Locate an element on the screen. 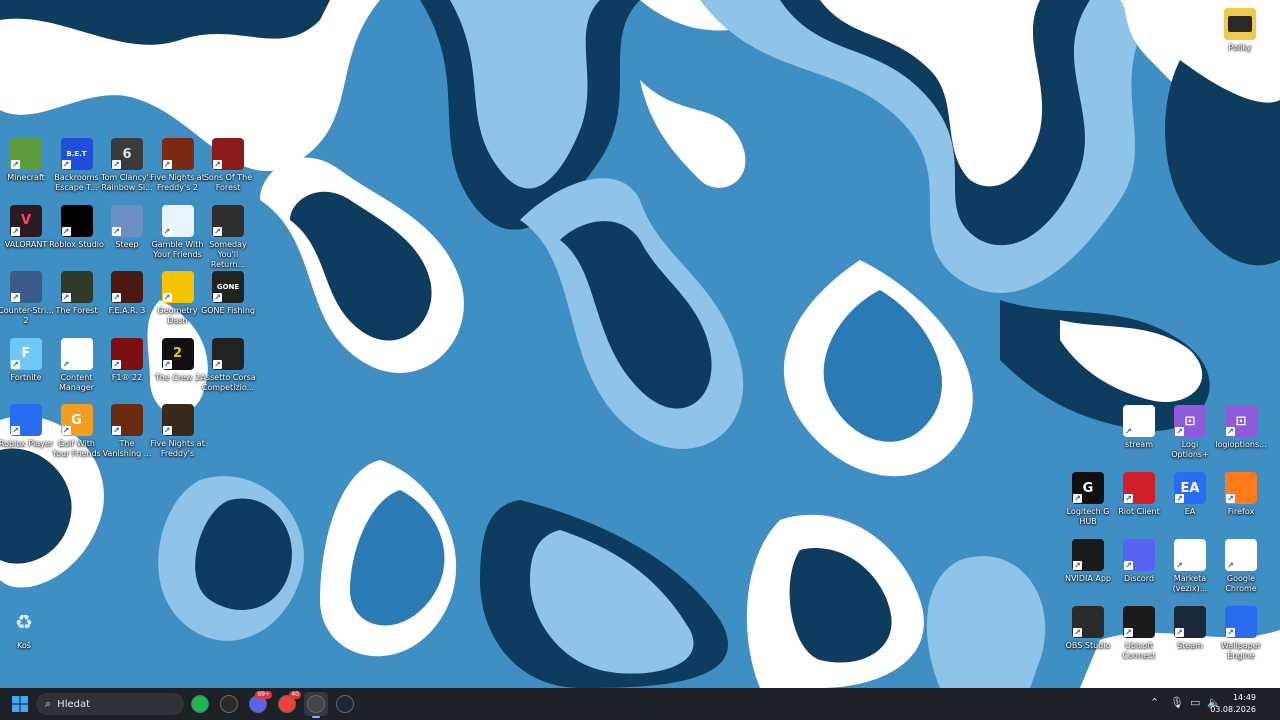 Image resolution: width=1280 pixels, height=720 pixels. desktop-icon-roblox-studio: ↗ Roblox Studio is located at coordinates (76, 227).